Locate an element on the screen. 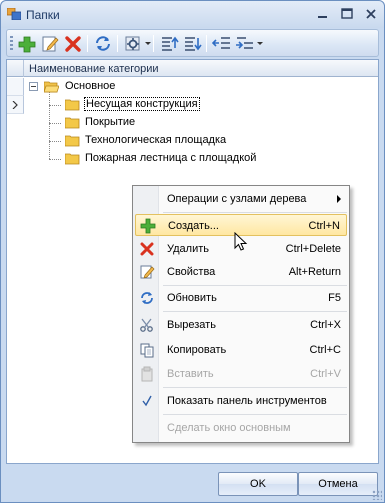  menu-item-label: Показать панель инструментов is located at coordinates (247, 401).